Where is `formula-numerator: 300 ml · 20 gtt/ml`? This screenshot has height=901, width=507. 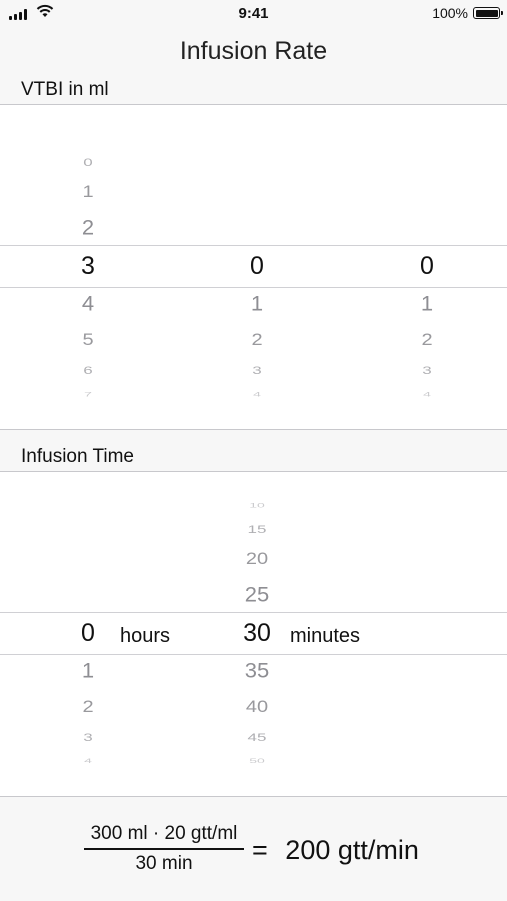 formula-numerator: 300 ml · 20 gtt/ml is located at coordinates (164, 833).